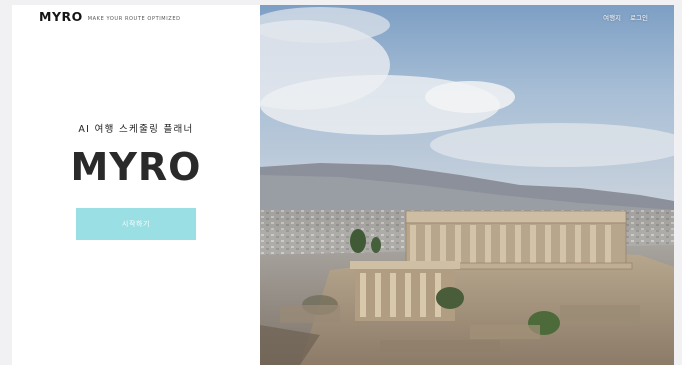 This screenshot has width=682, height=365. Describe the element at coordinates (625, 17) in the screenshot. I see `top-nav: 여행지 로그인` at that location.